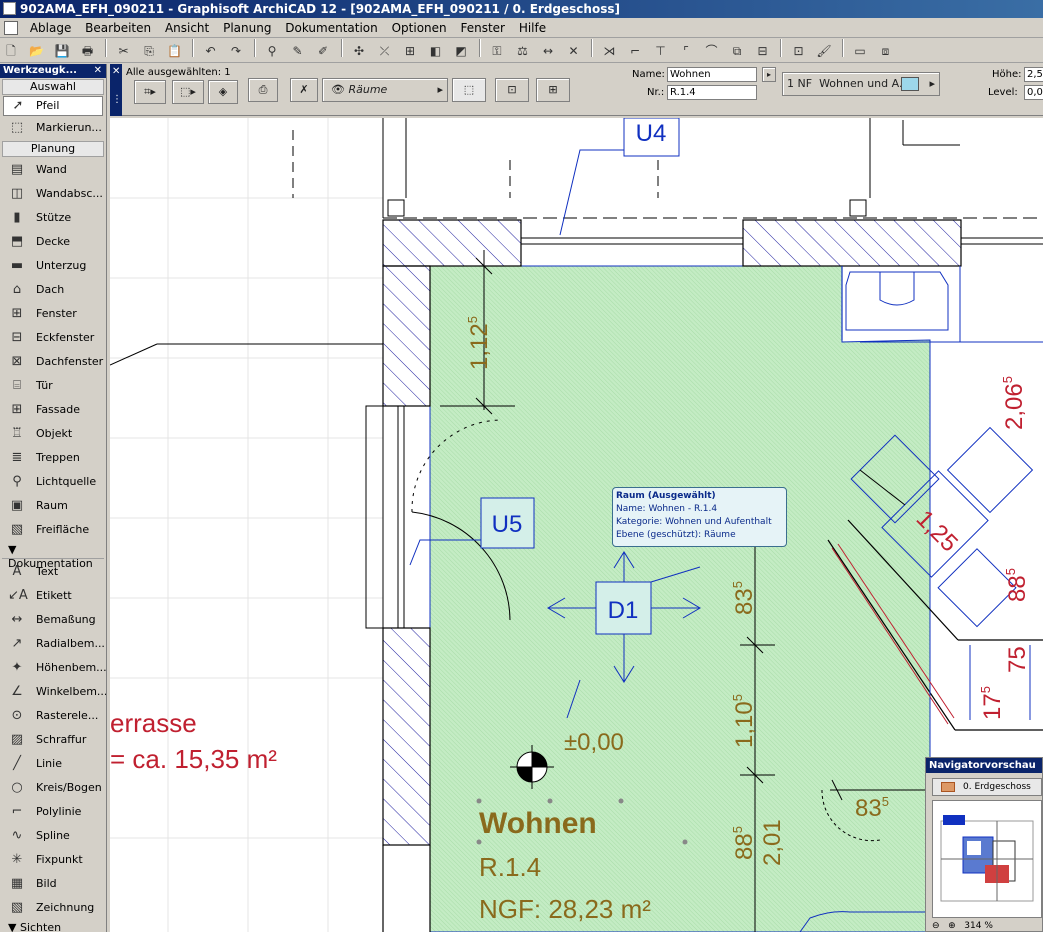 The height and width of the screenshot is (932, 1043). I want to click on selection-method-button: ⬚▸, so click(188, 92).